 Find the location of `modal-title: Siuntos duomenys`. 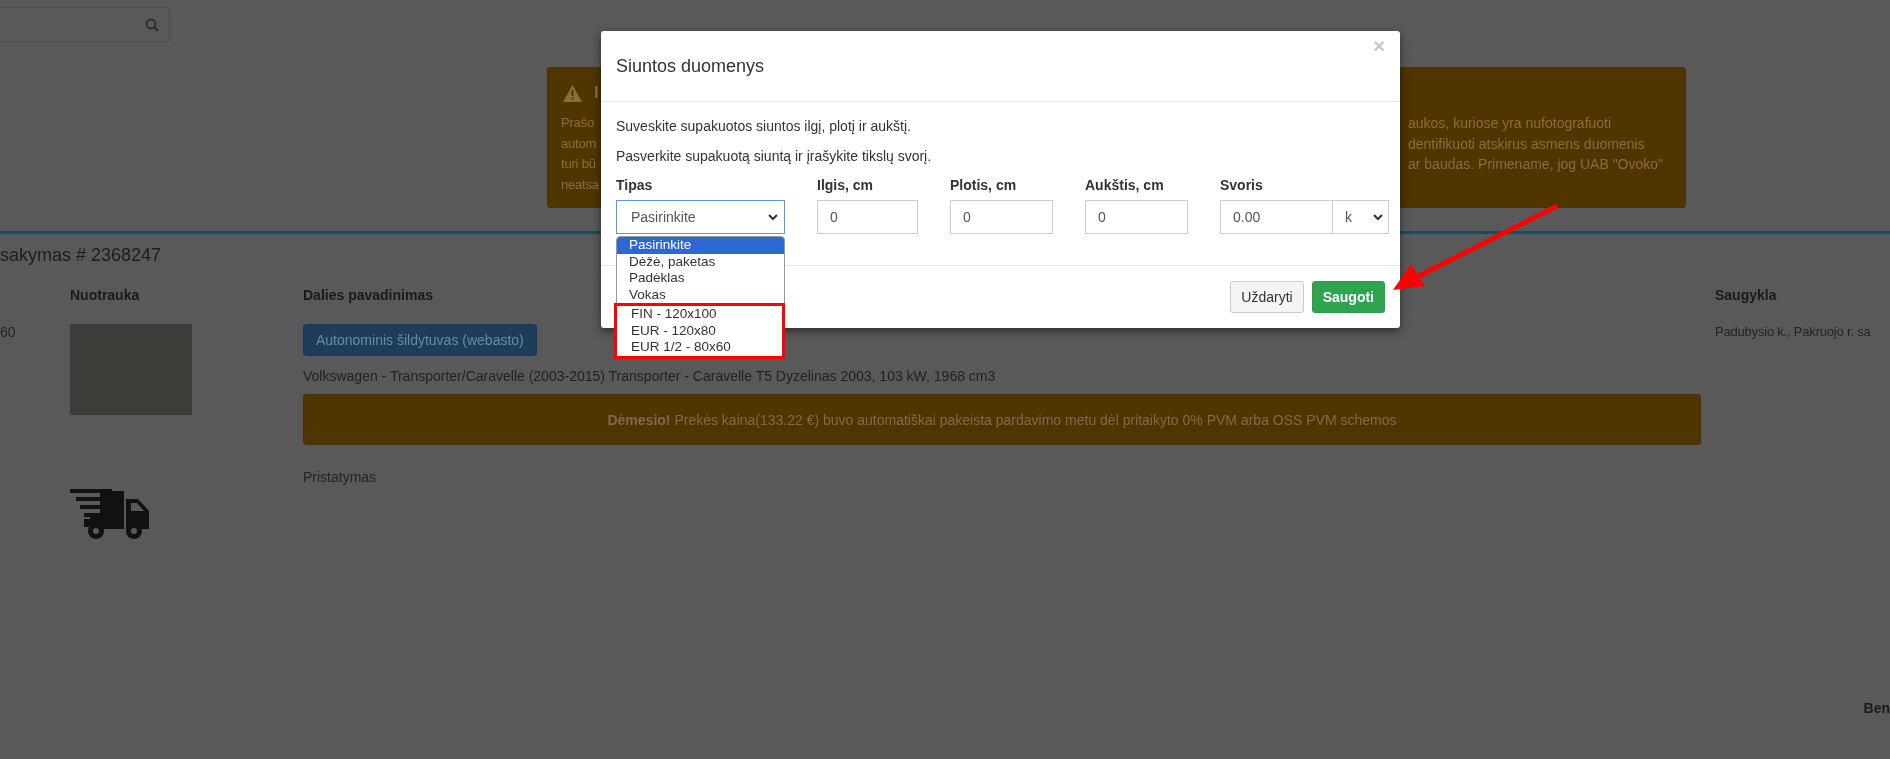

modal-title: Siuntos duomenys is located at coordinates (690, 66).